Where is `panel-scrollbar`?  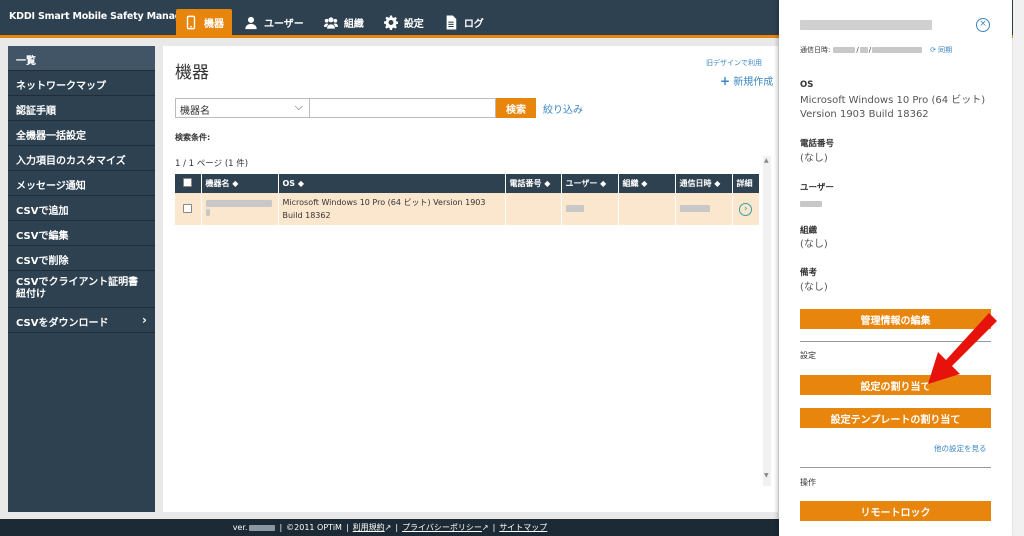 panel-scrollbar is located at coordinates (1018, 268).